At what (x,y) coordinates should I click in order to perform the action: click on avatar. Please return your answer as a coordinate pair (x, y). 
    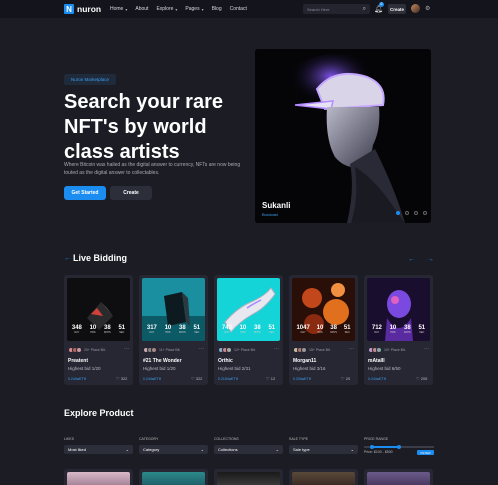
    Looking at the image, I should click on (415, 8).